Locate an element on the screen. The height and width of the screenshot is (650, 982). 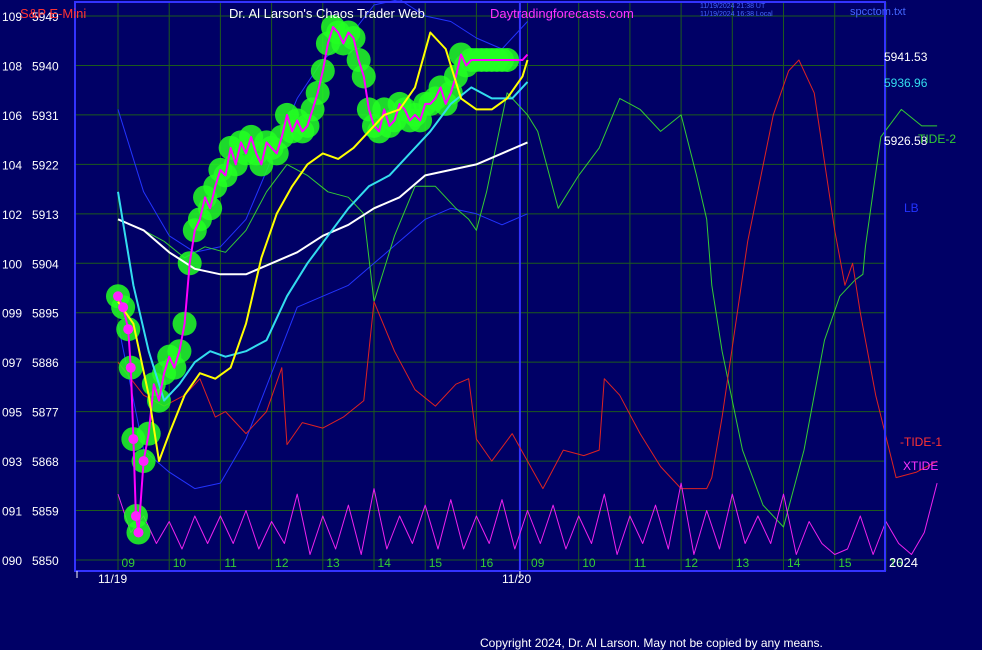
y-tick-label-left: 095 is located at coordinates (12, 413).